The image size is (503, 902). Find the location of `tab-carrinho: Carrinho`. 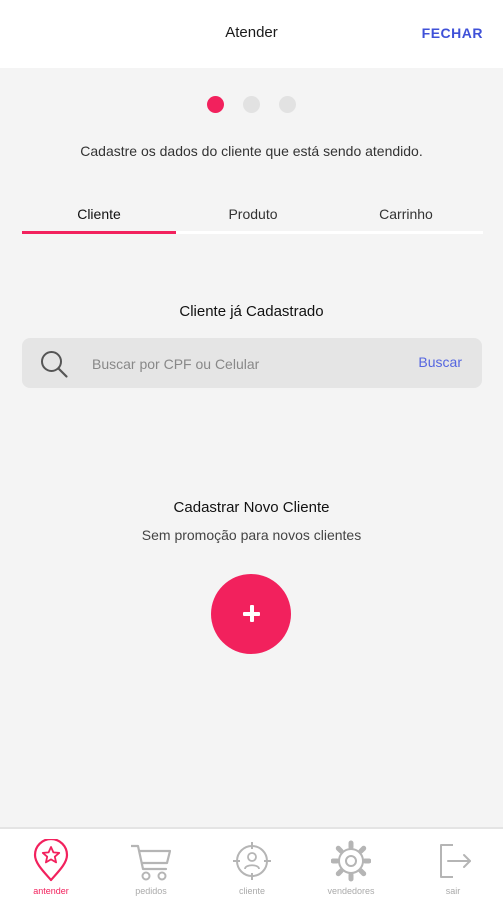

tab-carrinho: Carrinho is located at coordinates (406, 216).